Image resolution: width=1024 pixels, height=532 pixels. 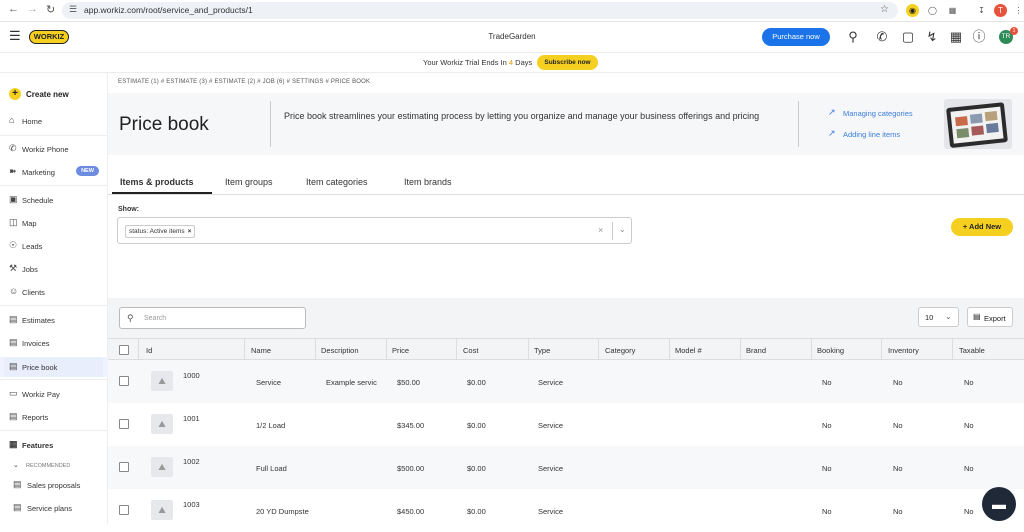 What do you see at coordinates (908, 37) in the screenshot?
I see `chat-icon: ▢` at bounding box center [908, 37].